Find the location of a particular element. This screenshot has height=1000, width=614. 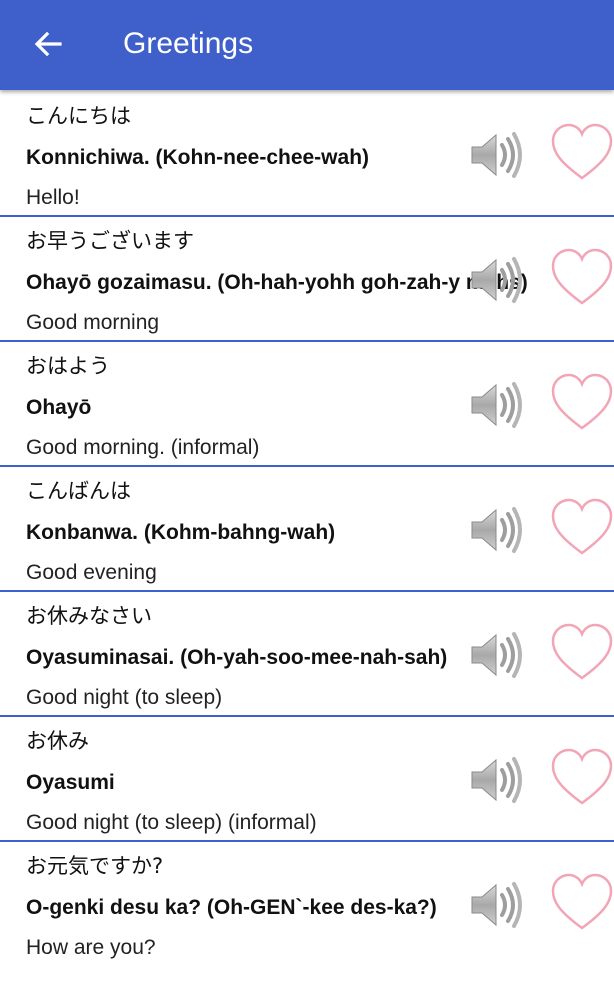

japanese-text: おはよう is located at coordinates (68, 366).